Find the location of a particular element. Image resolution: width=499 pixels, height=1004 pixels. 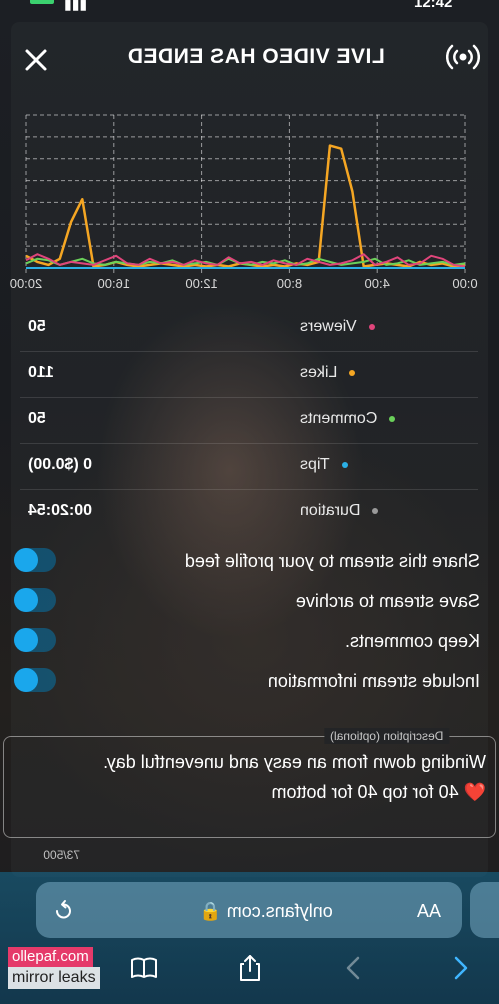

address-bar: onlyfans.com 🔒 AA is located at coordinates (249, 910).